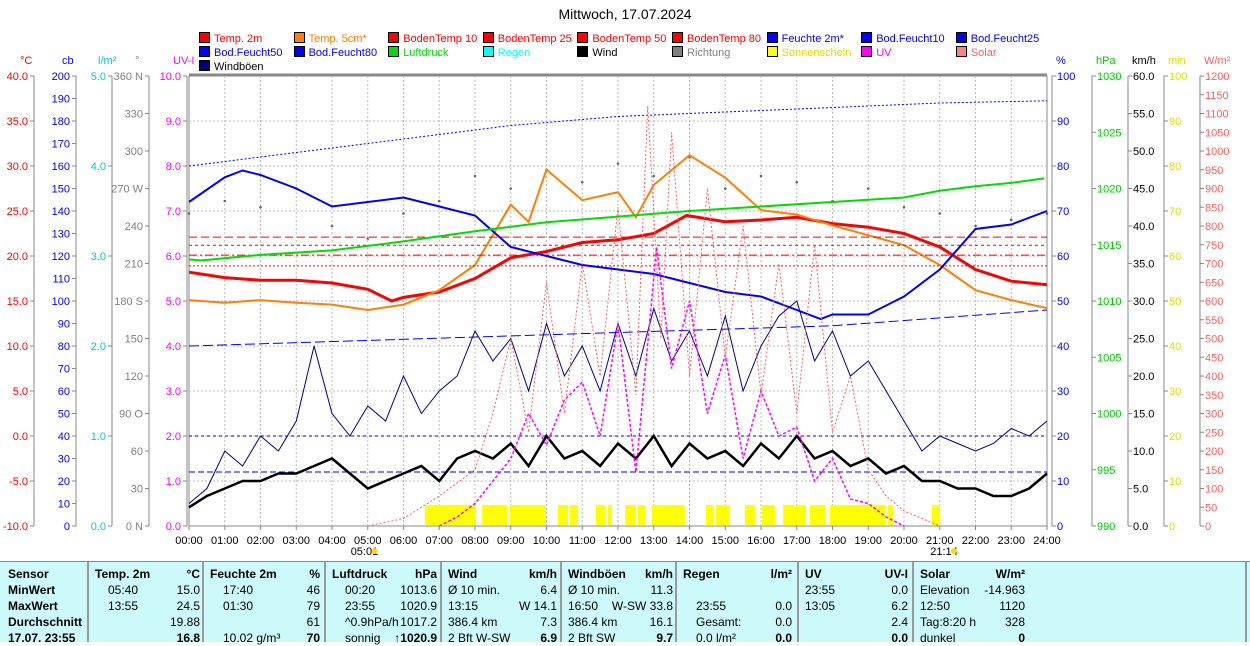  What do you see at coordinates (1214, 265) in the screenshot?
I see `tick-label-solar: 700` at bounding box center [1214, 265].